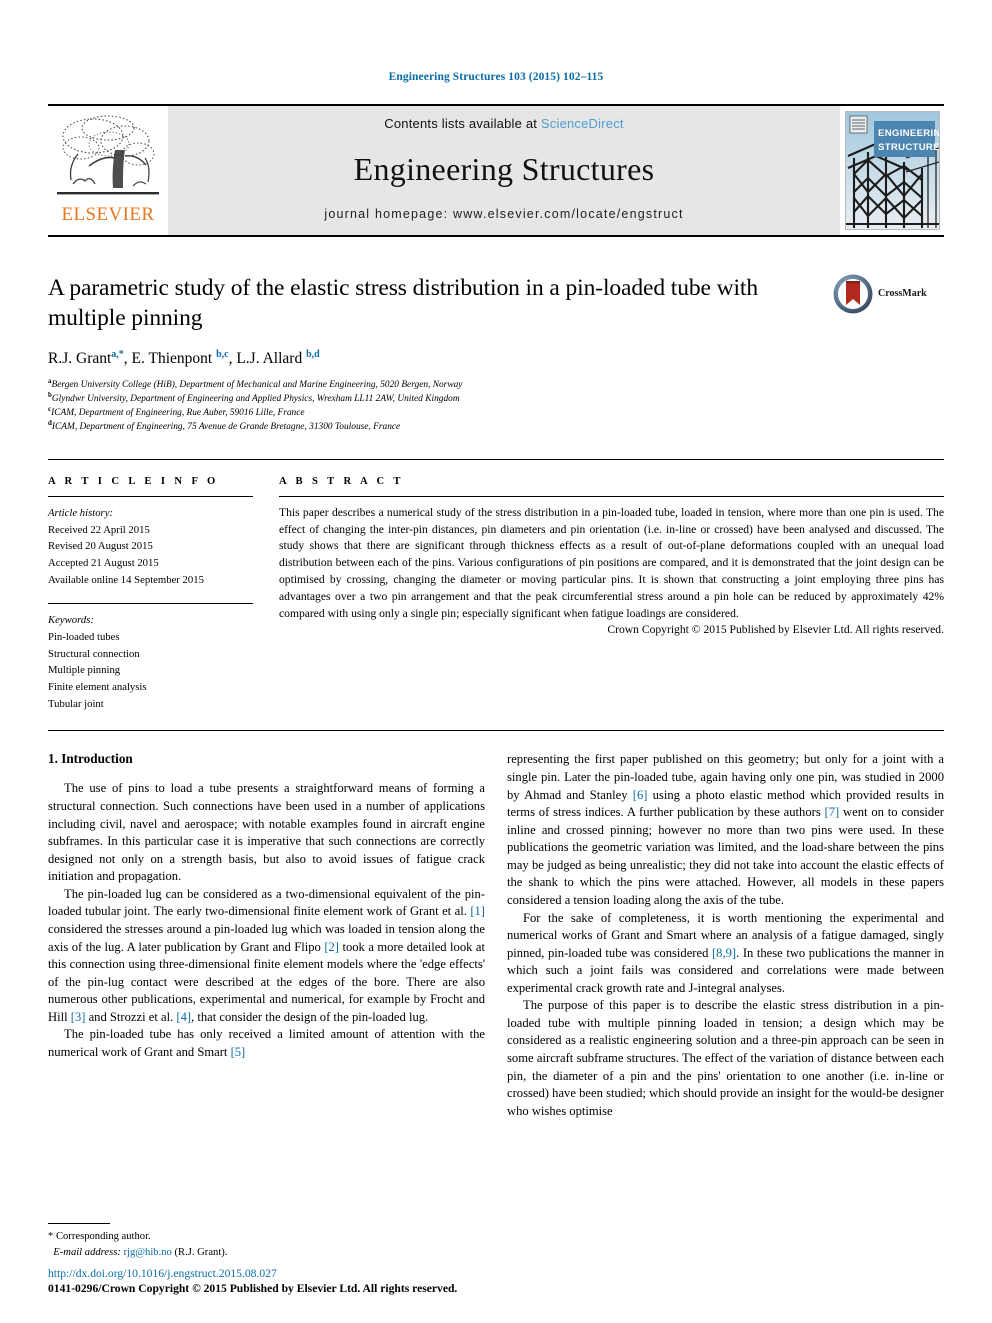  I want to click on citation-link: [3], so click(78, 1017).